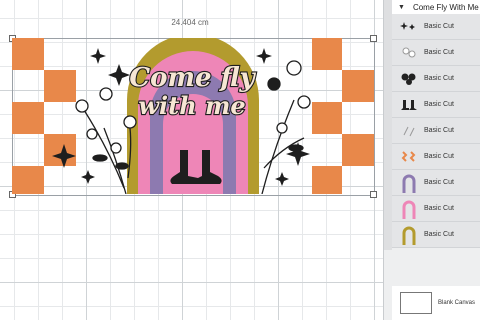 The image size is (480, 320). What do you see at coordinates (409, 105) in the screenshot?
I see `witch-boots-icon` at bounding box center [409, 105].